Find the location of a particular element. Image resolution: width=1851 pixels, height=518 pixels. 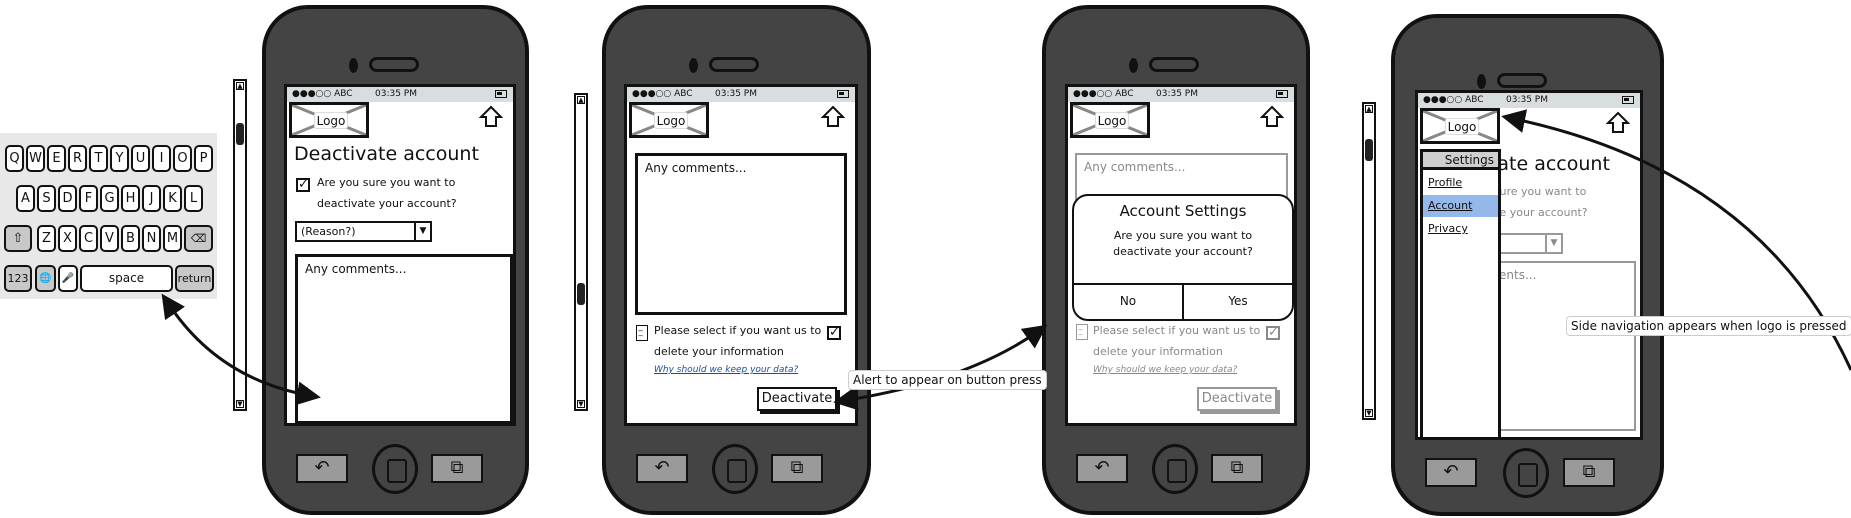

key-r: R is located at coordinates (77, 158).